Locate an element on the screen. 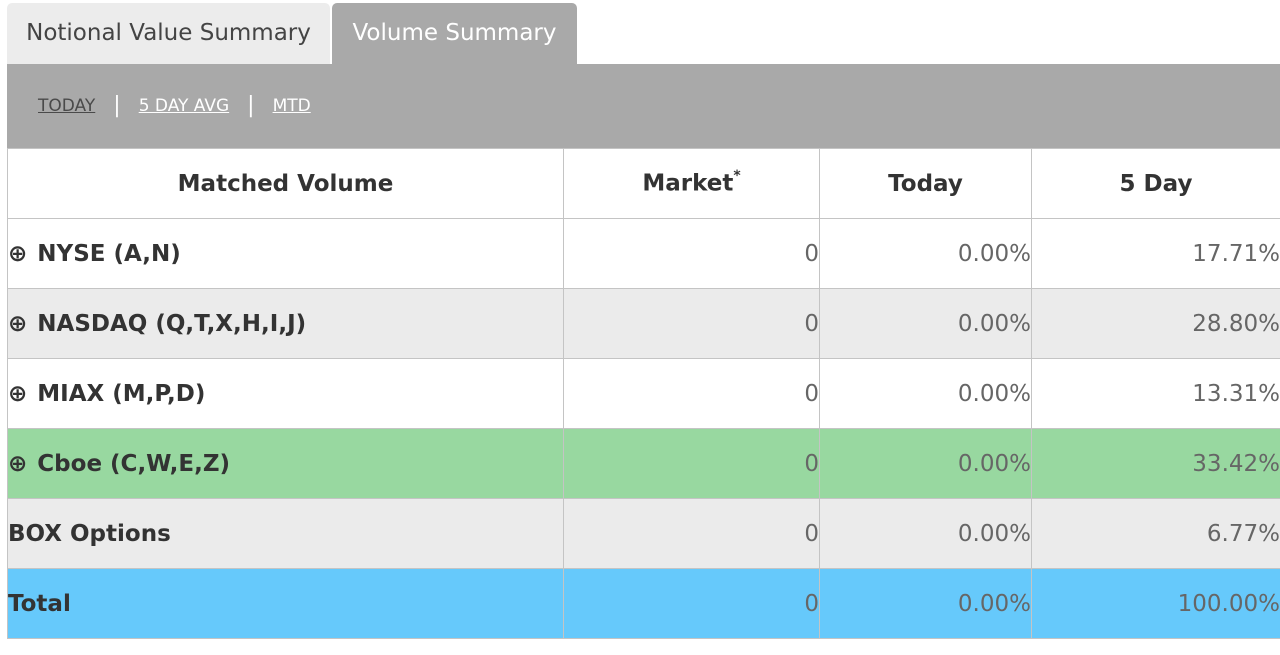 The height and width of the screenshot is (655, 1280). exchange-name: BOX Options is located at coordinates (285, 533).